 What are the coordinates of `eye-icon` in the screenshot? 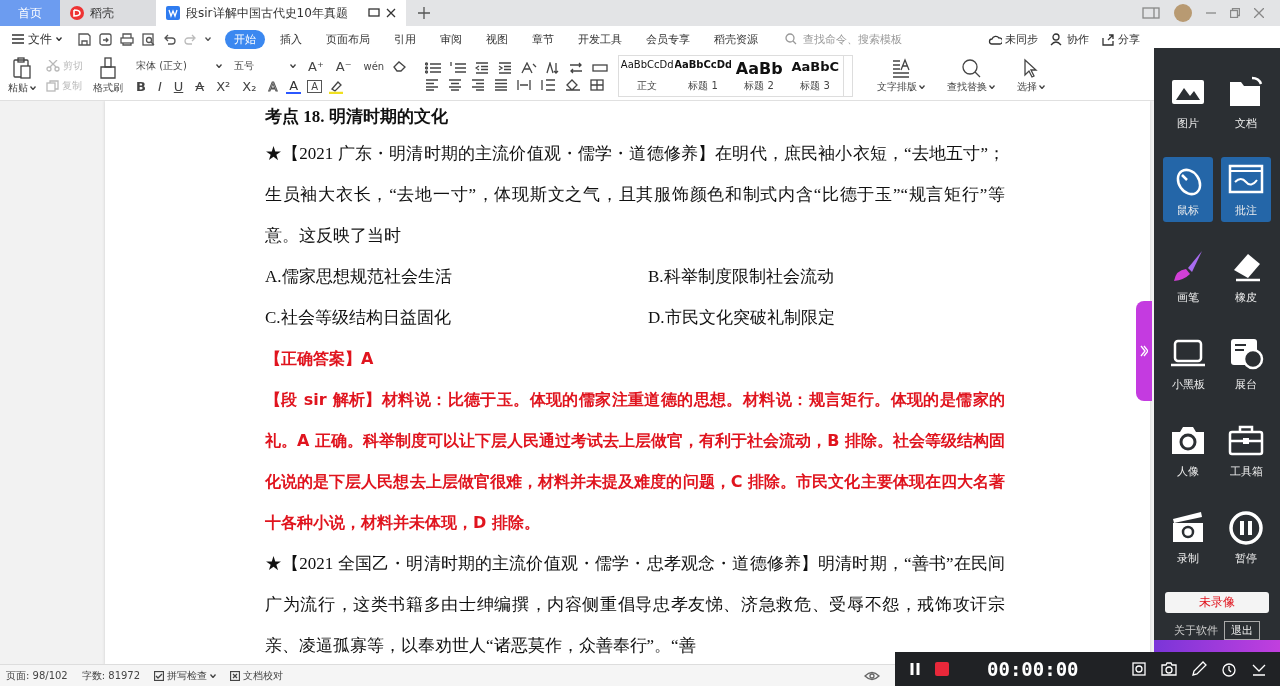 It's located at (872, 675).